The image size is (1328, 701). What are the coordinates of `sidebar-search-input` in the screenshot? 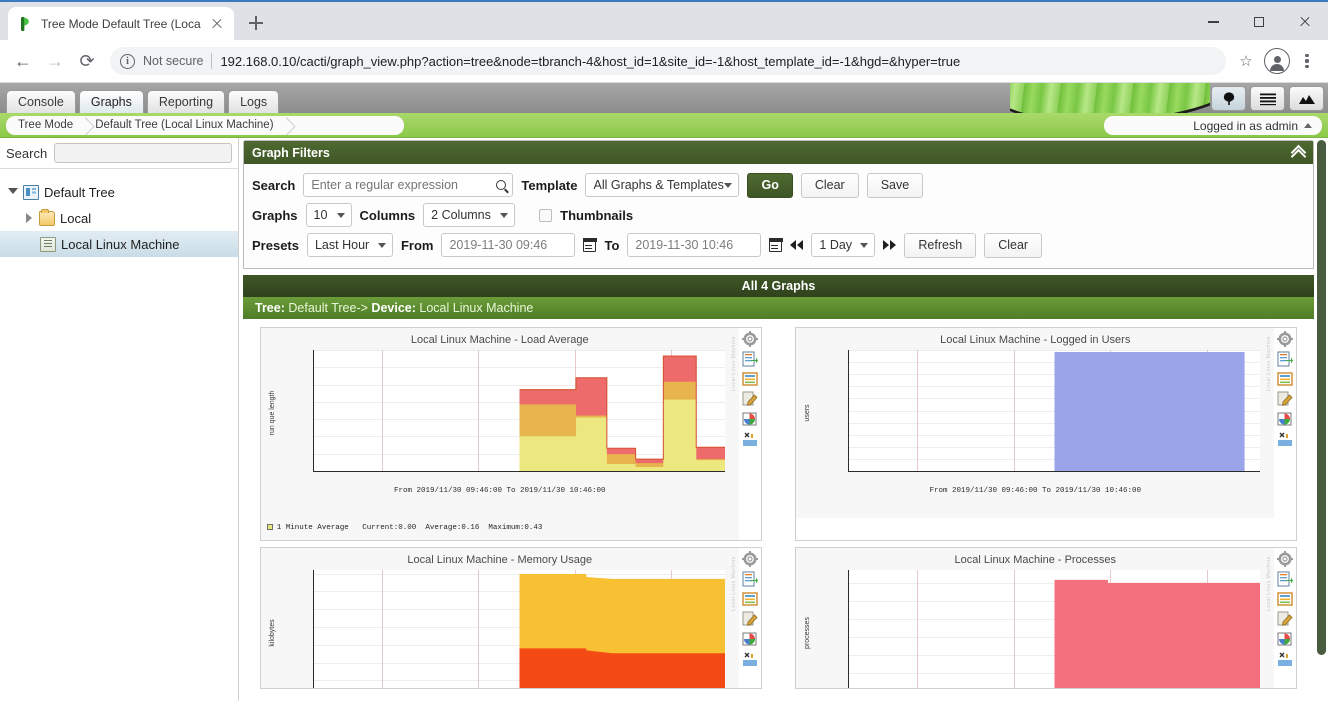 It's located at (143, 153).